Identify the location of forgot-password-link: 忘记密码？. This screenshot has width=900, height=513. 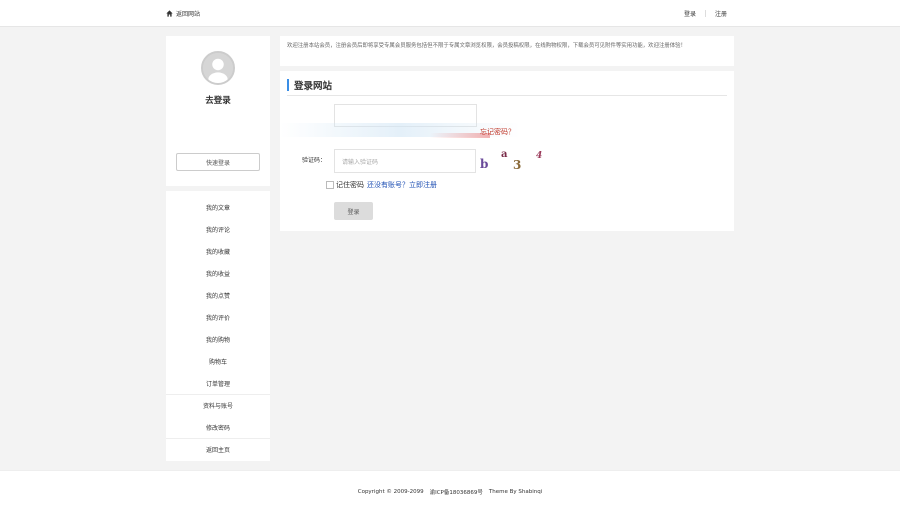
(497, 132).